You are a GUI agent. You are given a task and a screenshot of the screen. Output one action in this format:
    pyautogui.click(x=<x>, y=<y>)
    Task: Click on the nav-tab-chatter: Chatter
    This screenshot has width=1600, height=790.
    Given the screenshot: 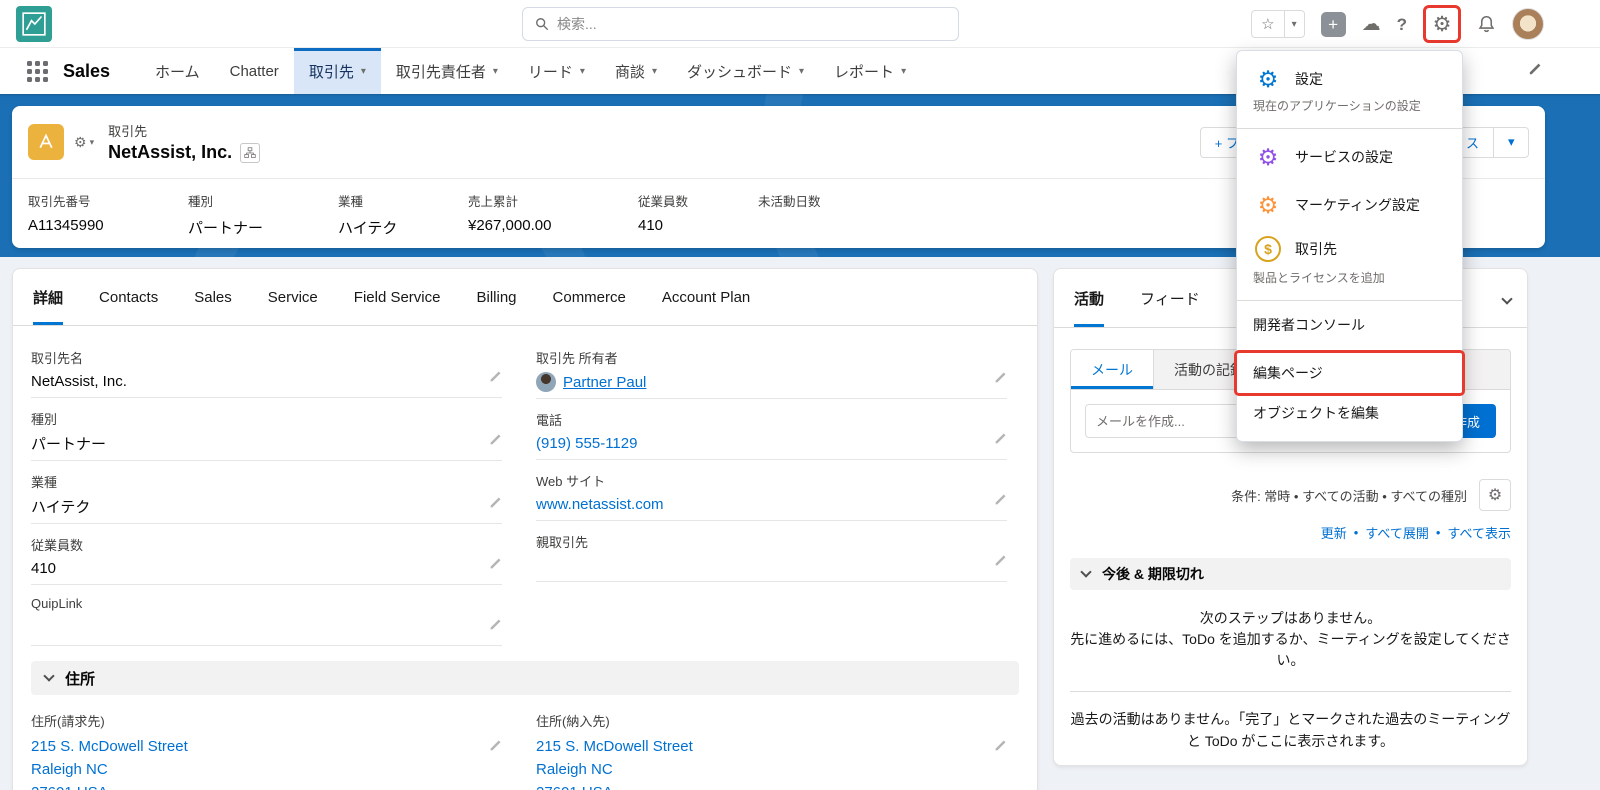 What is the action you would take?
    pyautogui.click(x=254, y=71)
    